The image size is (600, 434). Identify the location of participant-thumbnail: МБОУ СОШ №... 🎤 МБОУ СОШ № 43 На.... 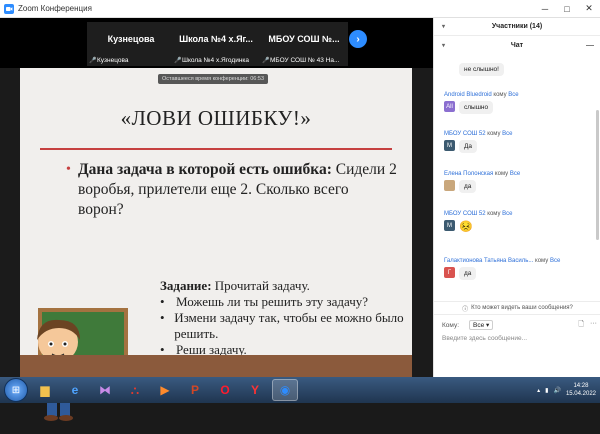
(304, 44).